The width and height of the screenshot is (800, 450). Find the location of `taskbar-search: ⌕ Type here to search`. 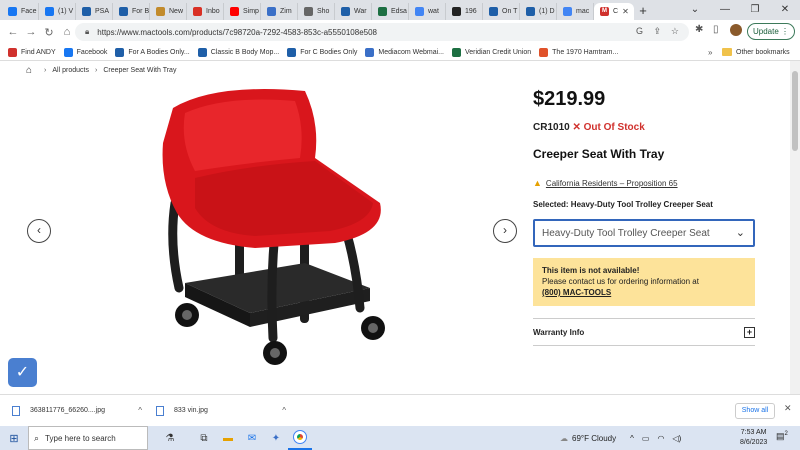

taskbar-search: ⌕ Type here to search is located at coordinates (88, 438).